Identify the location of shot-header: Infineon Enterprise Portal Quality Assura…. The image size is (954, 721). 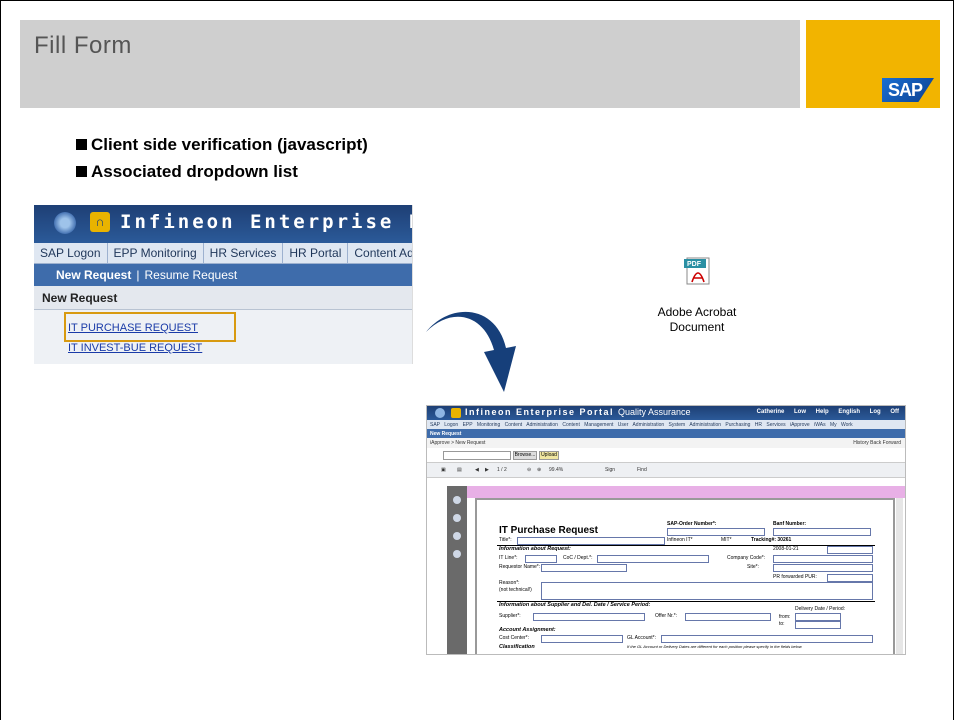
(666, 413).